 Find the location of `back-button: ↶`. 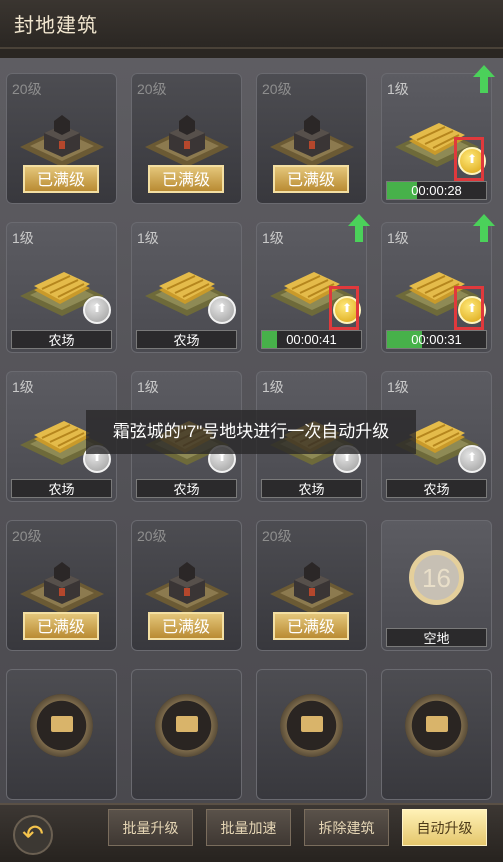

back-button: ↶ is located at coordinates (33, 835).